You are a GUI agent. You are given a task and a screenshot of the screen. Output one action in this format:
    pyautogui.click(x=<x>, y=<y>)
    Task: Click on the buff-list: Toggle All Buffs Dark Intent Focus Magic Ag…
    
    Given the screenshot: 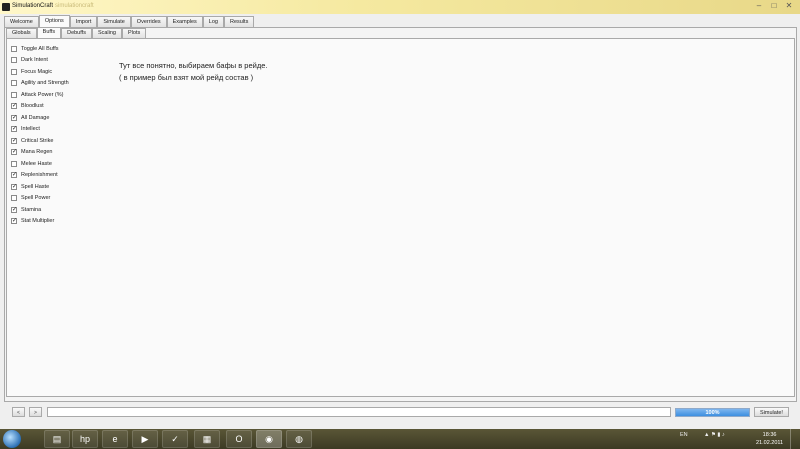 What is the action you would take?
    pyautogui.click(x=40, y=135)
    